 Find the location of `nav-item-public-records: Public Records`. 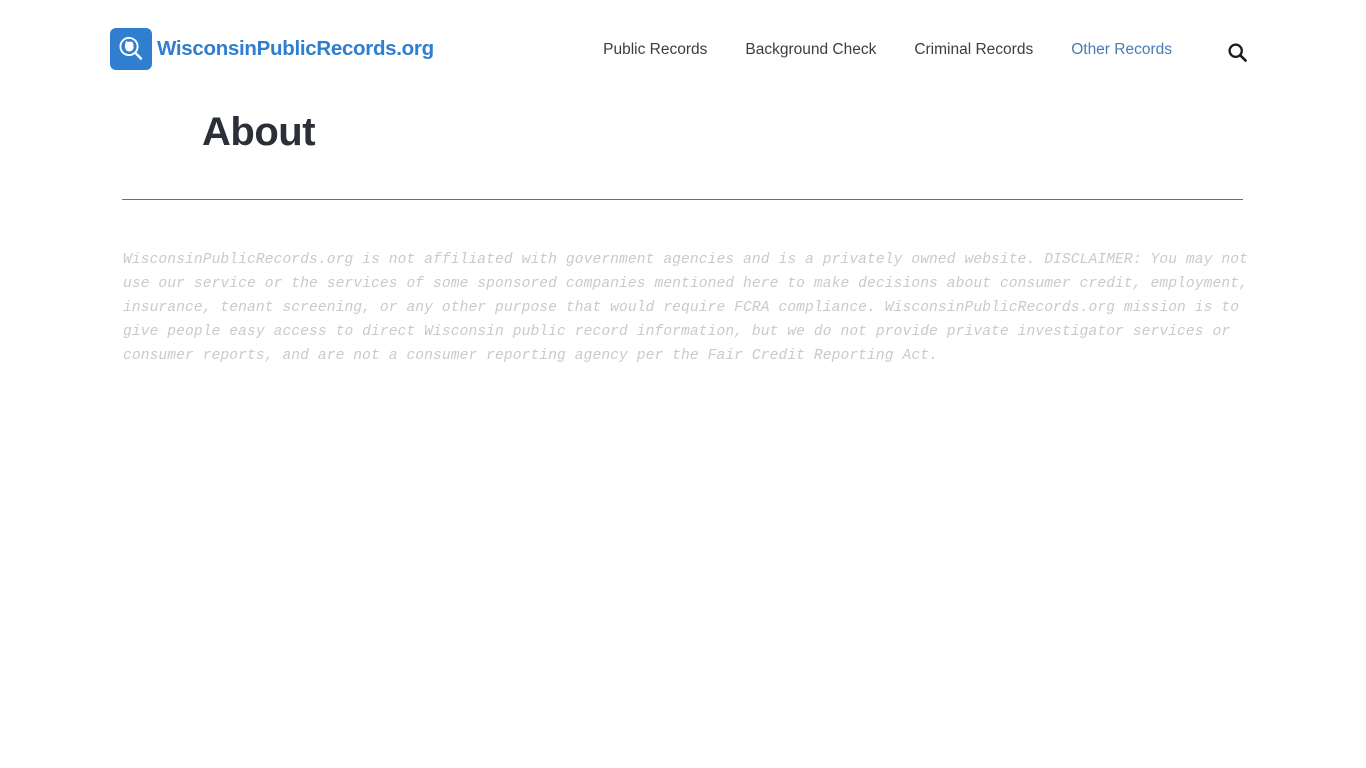

nav-item-public-records: Public Records is located at coordinates (655, 50).